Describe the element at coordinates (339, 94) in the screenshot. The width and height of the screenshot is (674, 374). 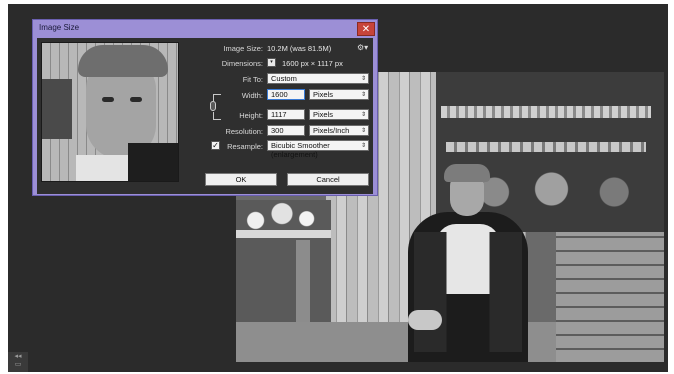
I see `width-unit-select: Pixels ⇕` at that location.